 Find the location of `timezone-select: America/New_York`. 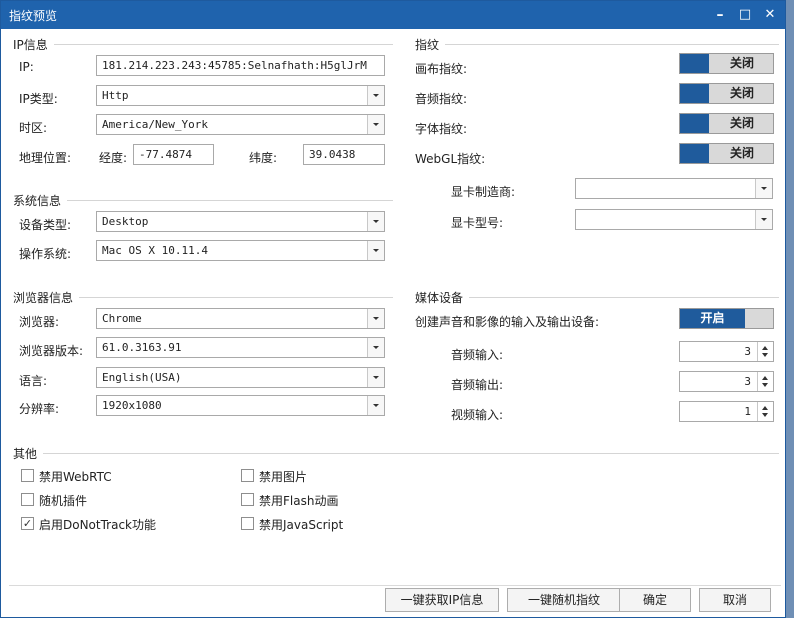

timezone-select: America/New_York is located at coordinates (240, 124).